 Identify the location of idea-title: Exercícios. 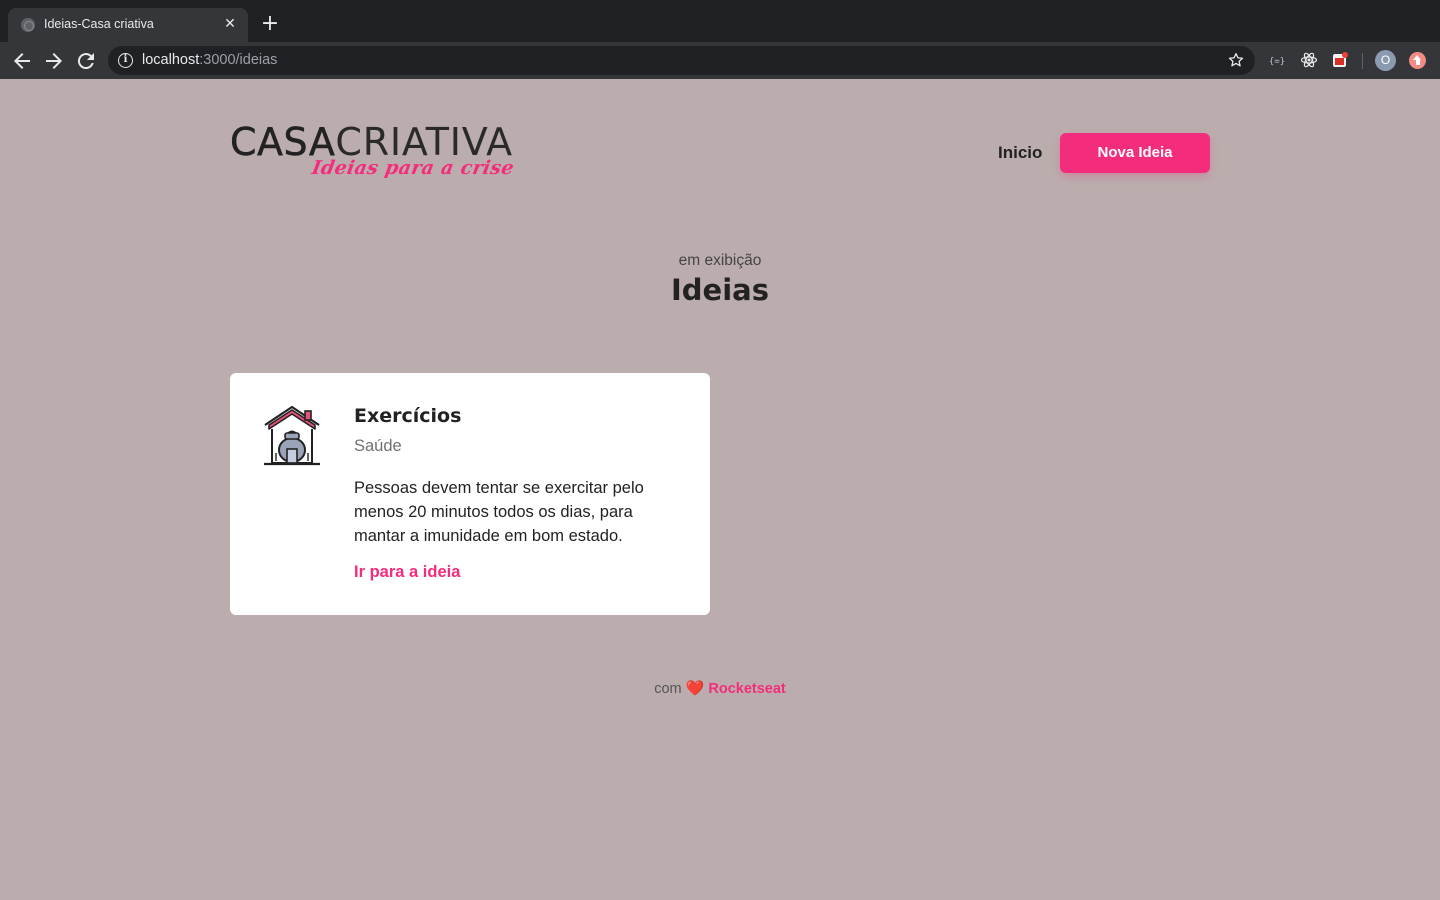
(408, 416).